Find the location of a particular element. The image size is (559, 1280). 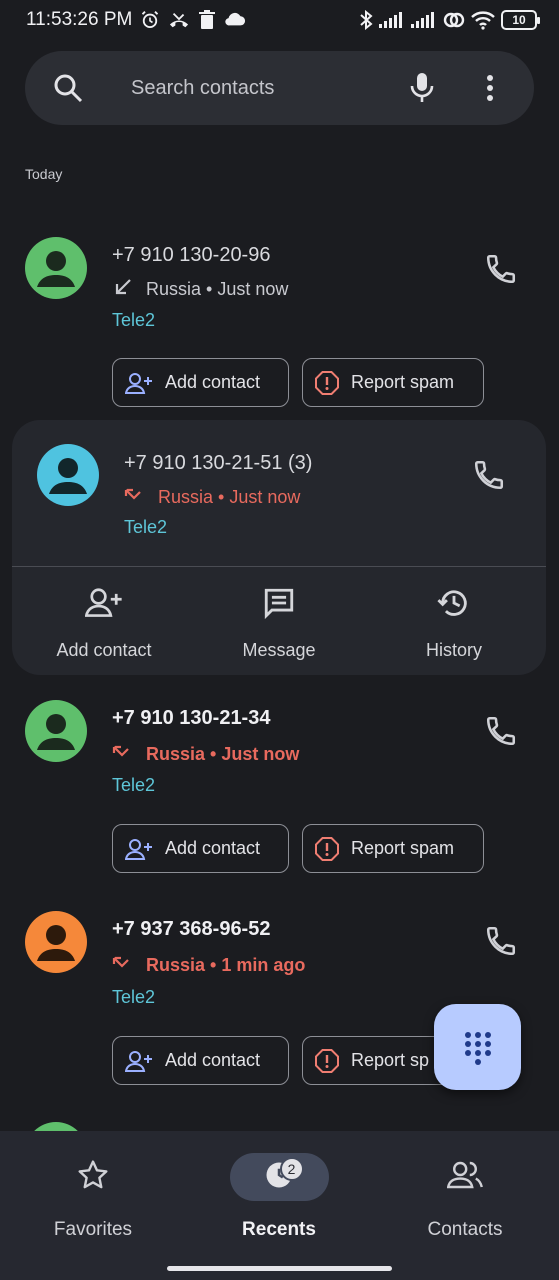

status-bar: 11:53:26 PM 10 is located at coordinates (279, 21).